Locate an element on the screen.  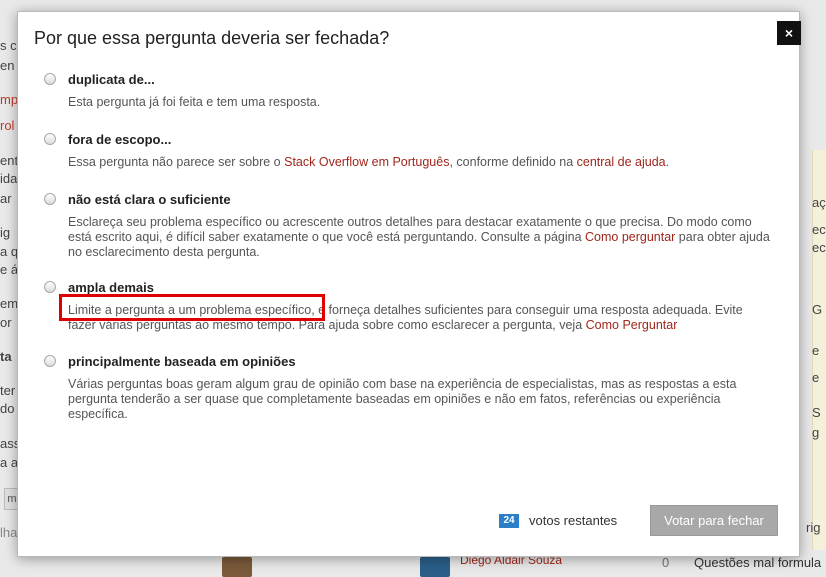
bg-text: or is located at coordinates (6, 322).